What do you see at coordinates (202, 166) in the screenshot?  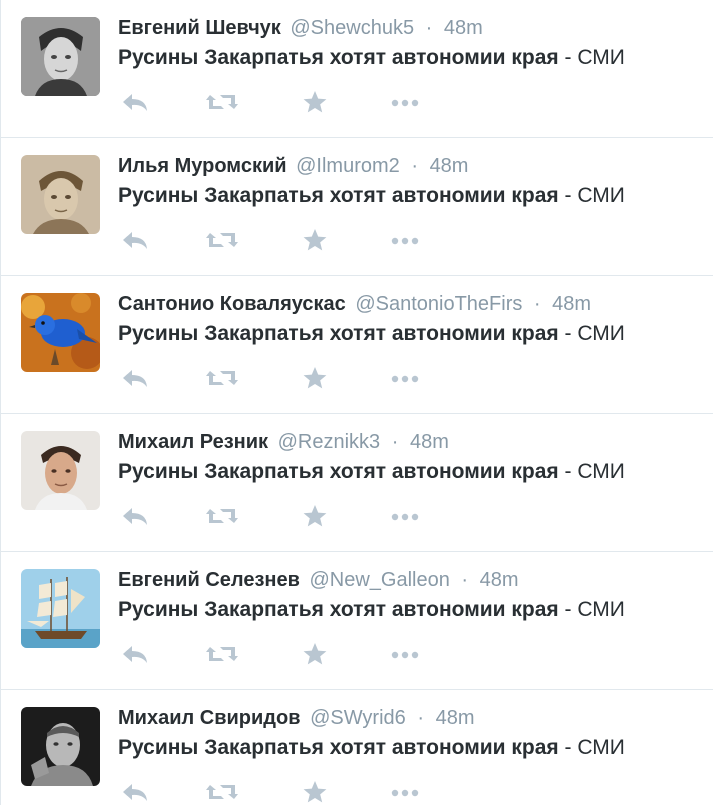 I see `tweet-fullname: Илья Муромский` at bounding box center [202, 166].